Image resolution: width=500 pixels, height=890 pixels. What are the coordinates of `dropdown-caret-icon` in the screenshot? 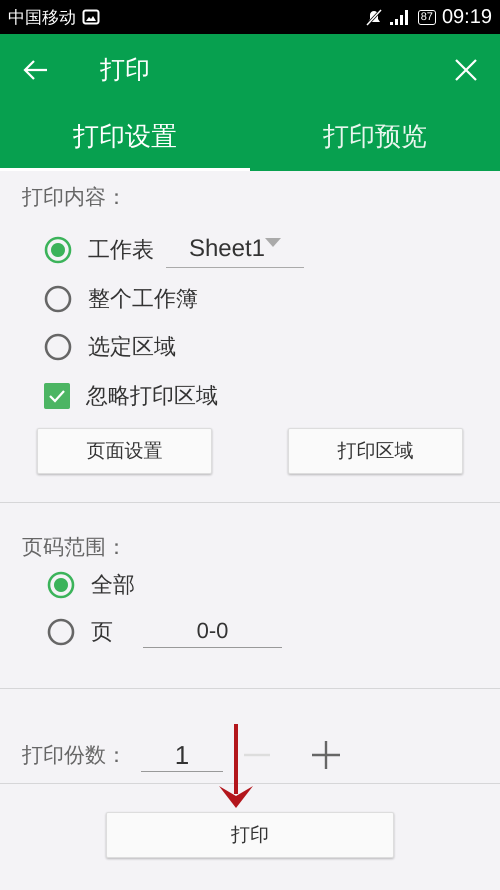 It's located at (273, 243).